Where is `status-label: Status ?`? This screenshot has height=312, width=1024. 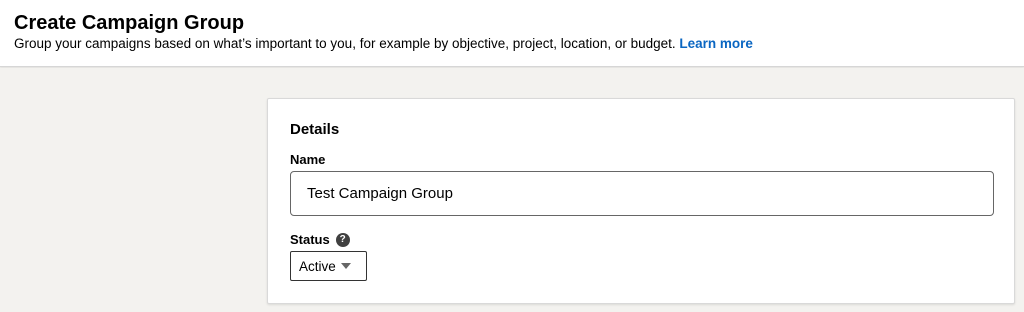
status-label: Status ? is located at coordinates (320, 240).